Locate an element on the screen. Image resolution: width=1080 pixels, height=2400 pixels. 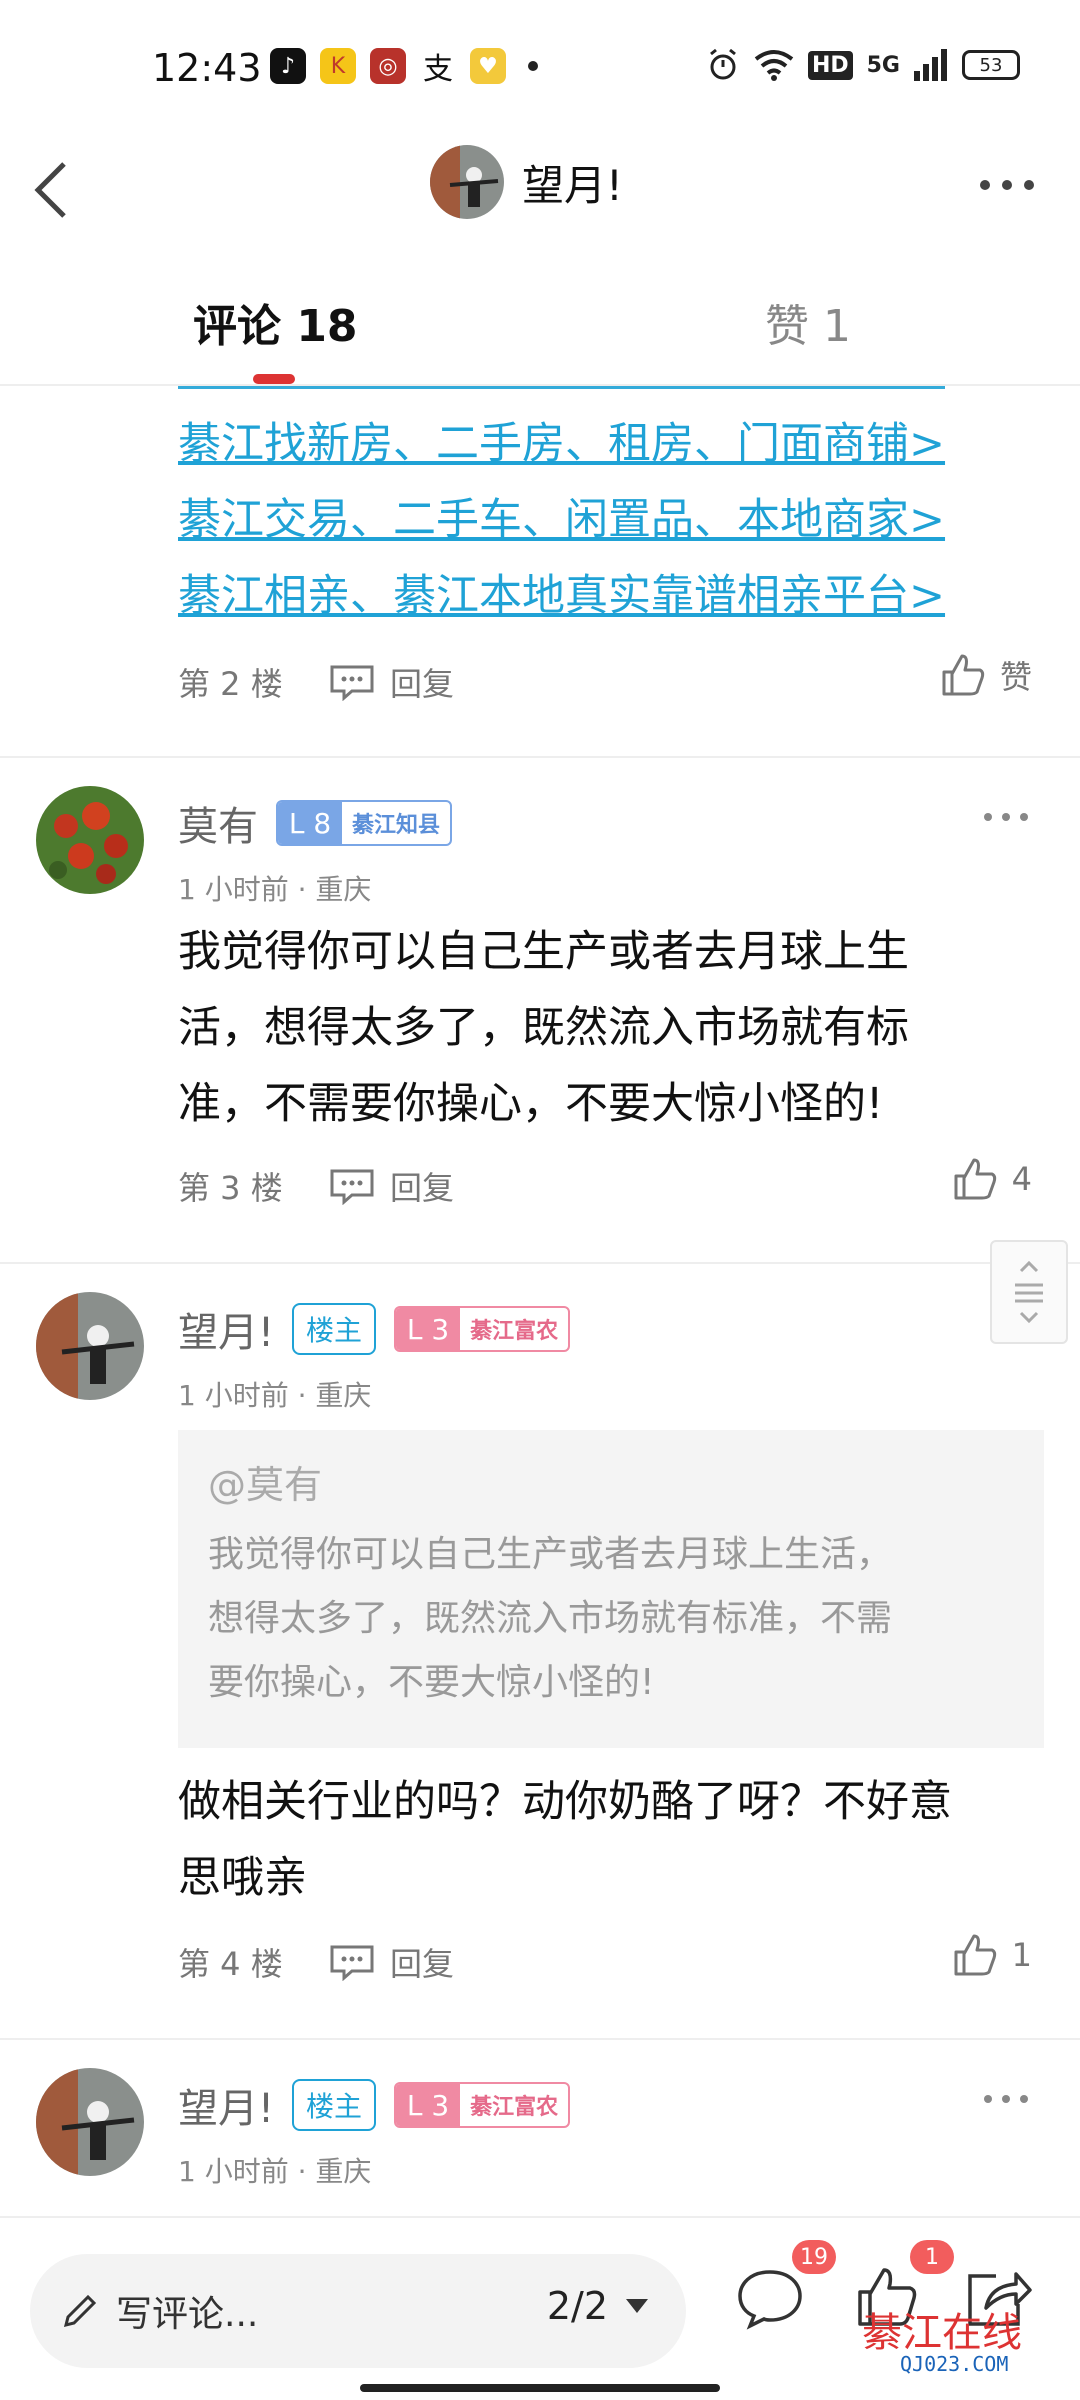
comment-line: 活，想得太多了，既然流入市场就有标 is located at coordinates (543, 1028).